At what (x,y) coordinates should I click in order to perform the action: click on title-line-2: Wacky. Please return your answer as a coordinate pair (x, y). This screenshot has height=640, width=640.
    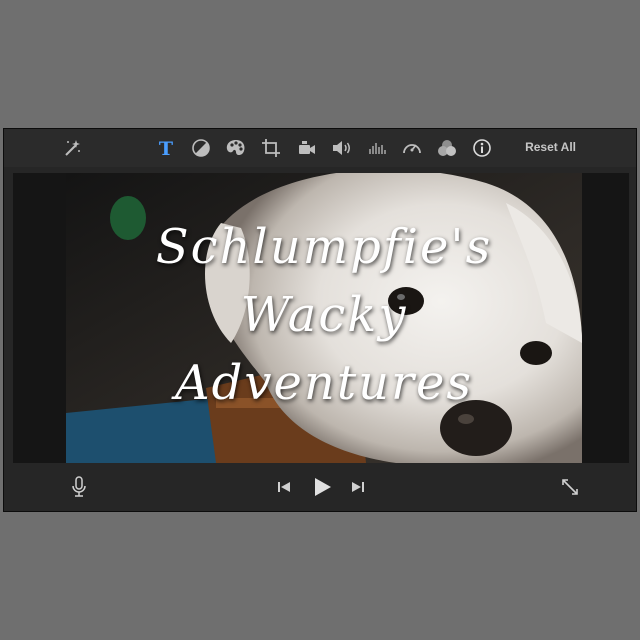
    Looking at the image, I should click on (324, 315).